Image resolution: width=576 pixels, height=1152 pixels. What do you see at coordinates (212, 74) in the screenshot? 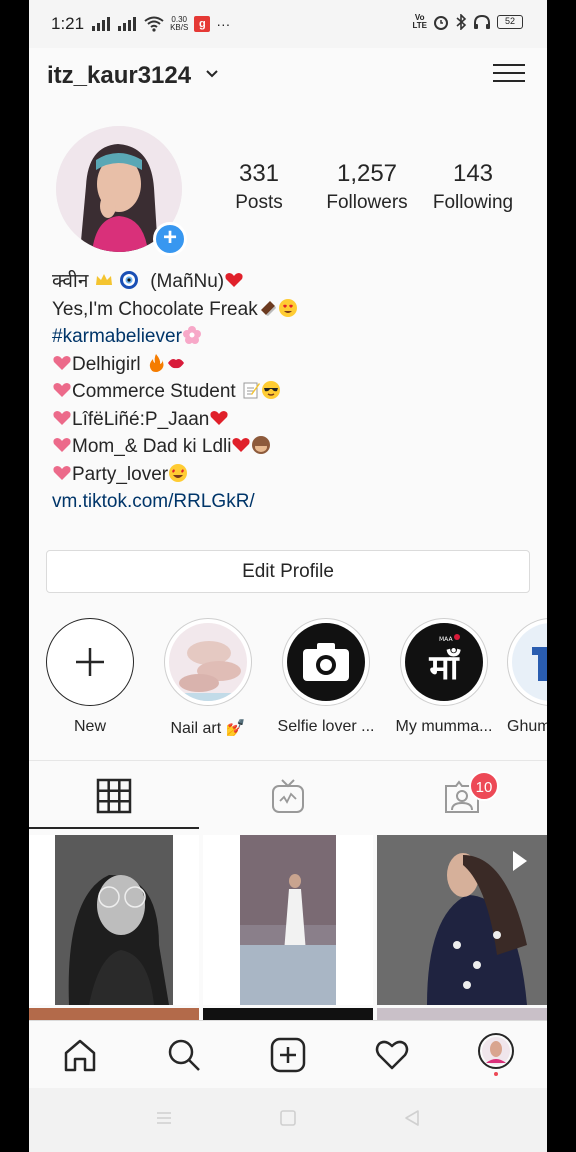
I see `chevron-down-icon` at bounding box center [212, 74].